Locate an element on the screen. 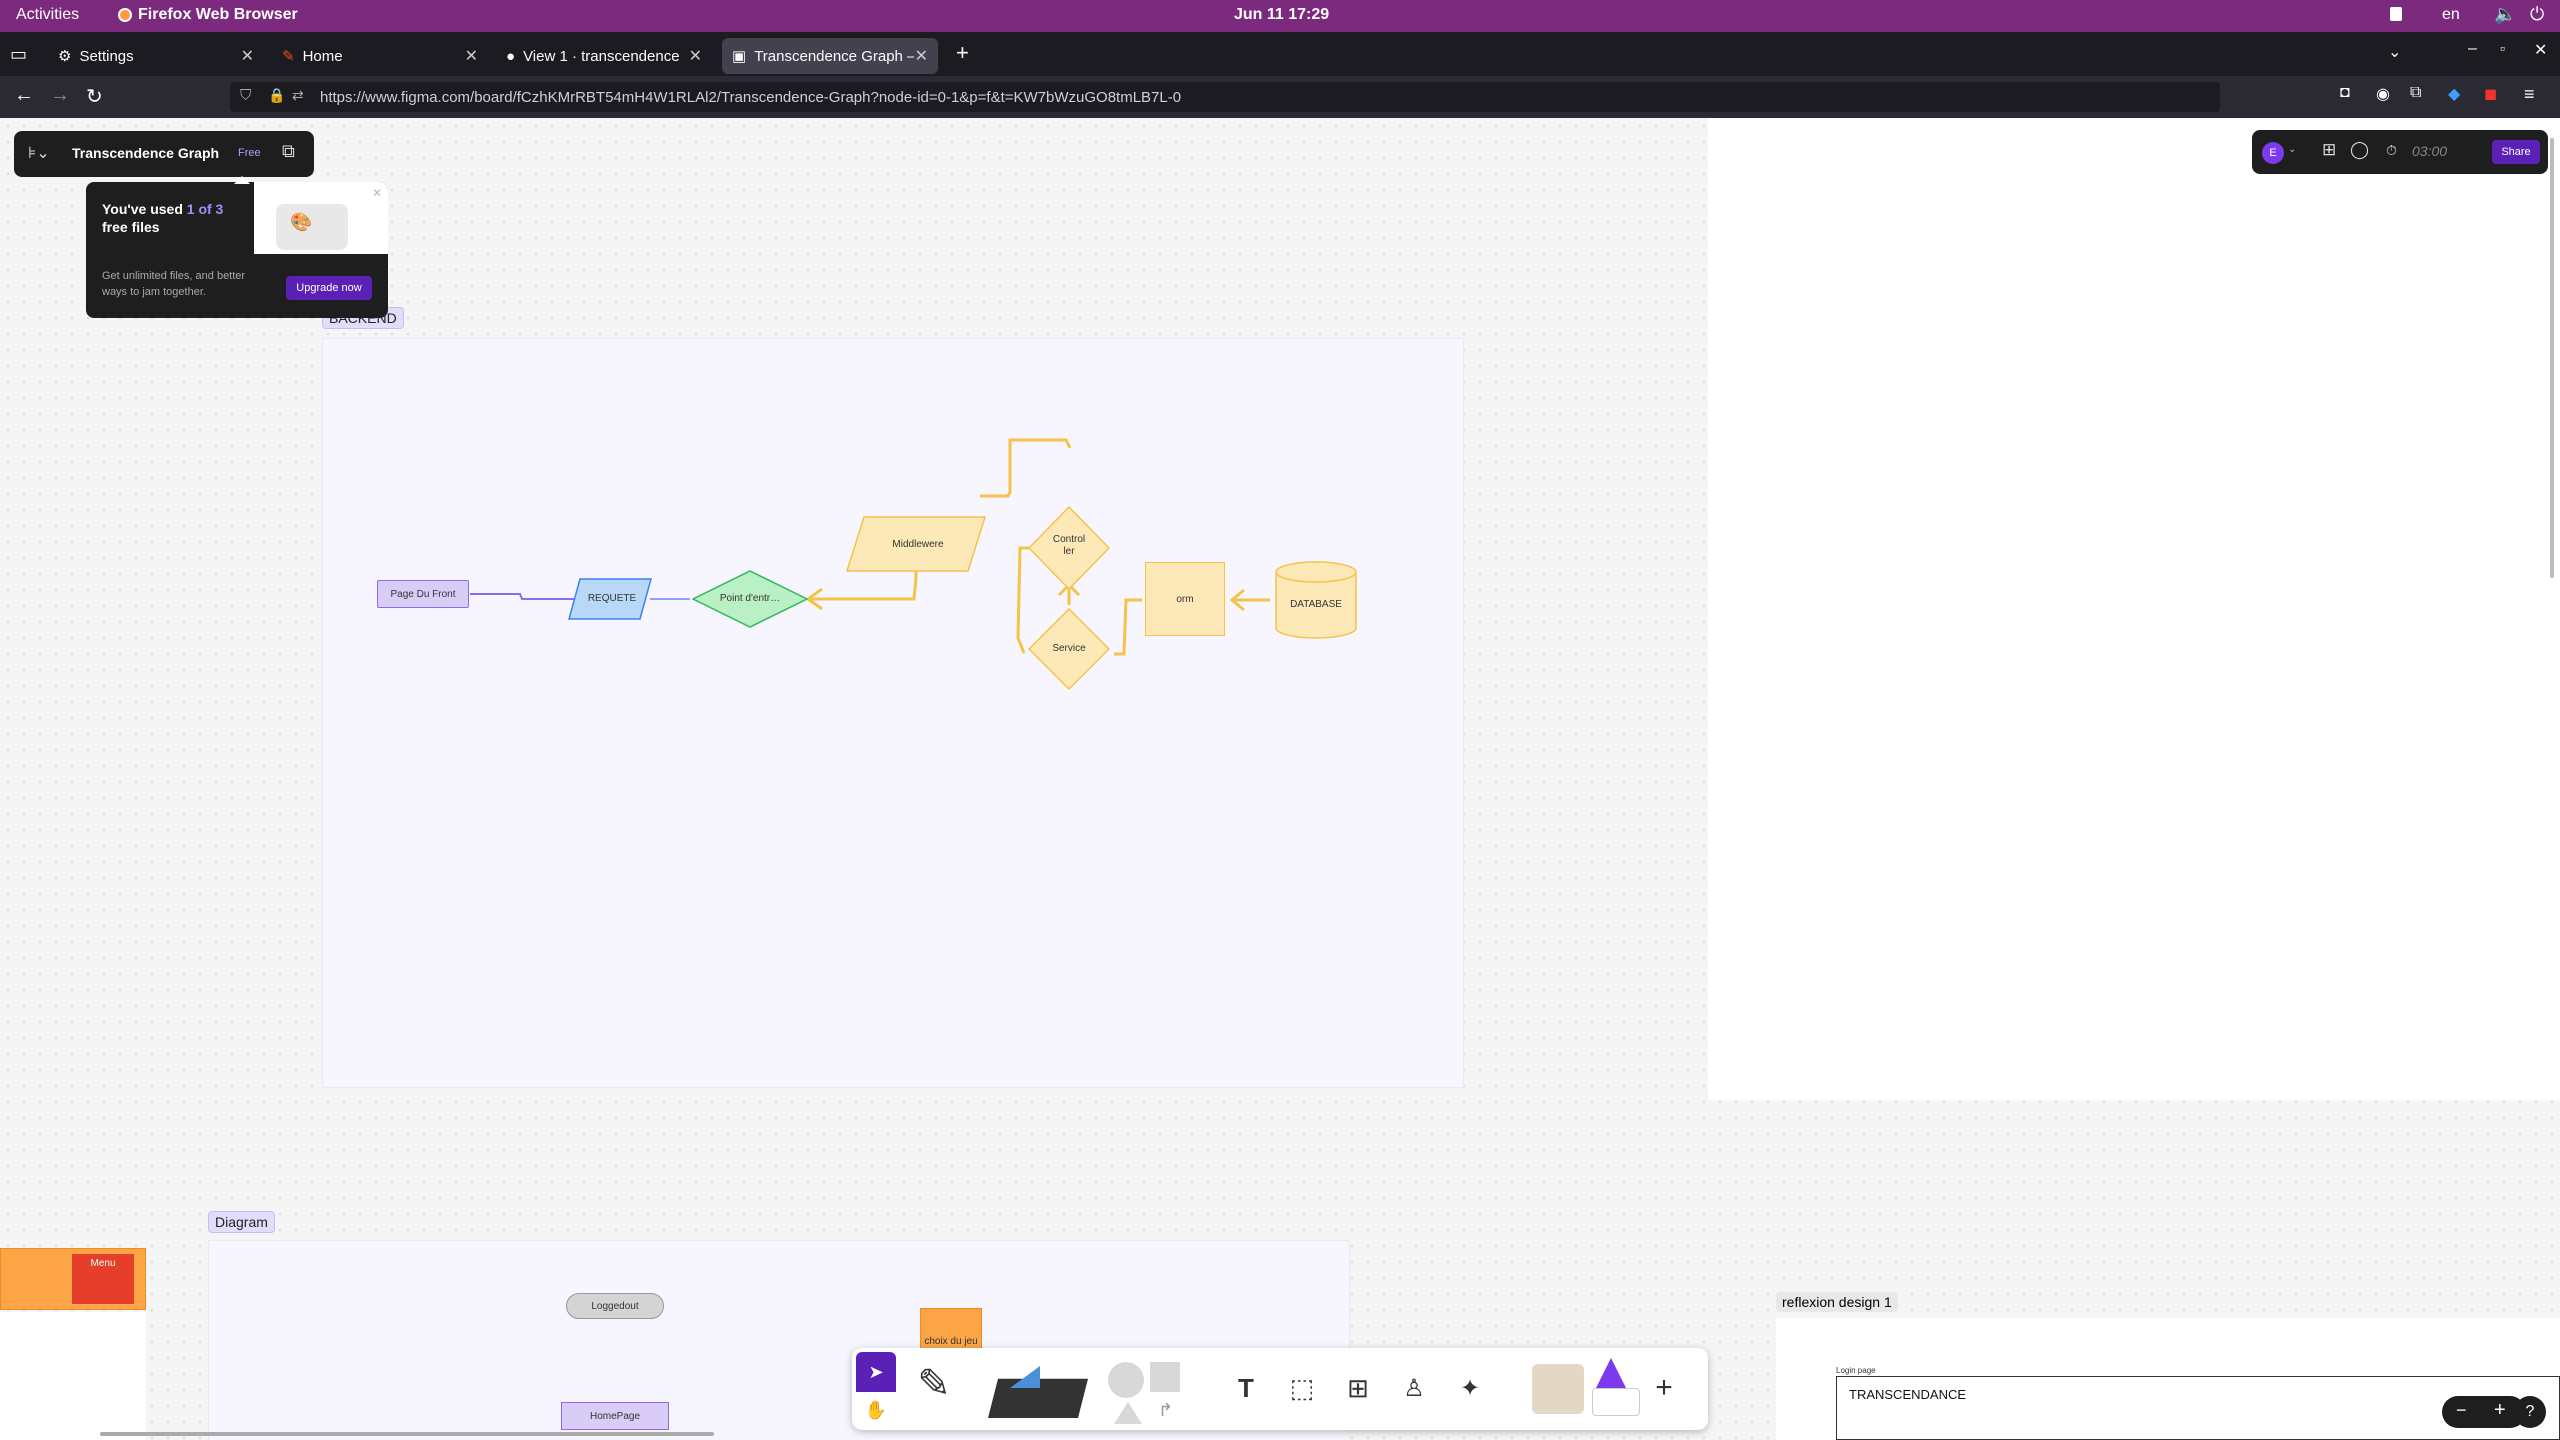 The width and height of the screenshot is (2560, 1440). homepage-node: HomePage is located at coordinates (615, 1416).